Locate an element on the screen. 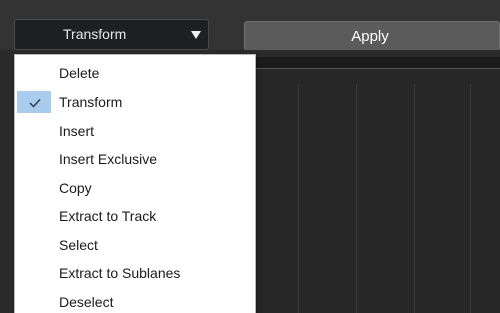 The width and height of the screenshot is (500, 313). apply-label: Apply is located at coordinates (370, 36).